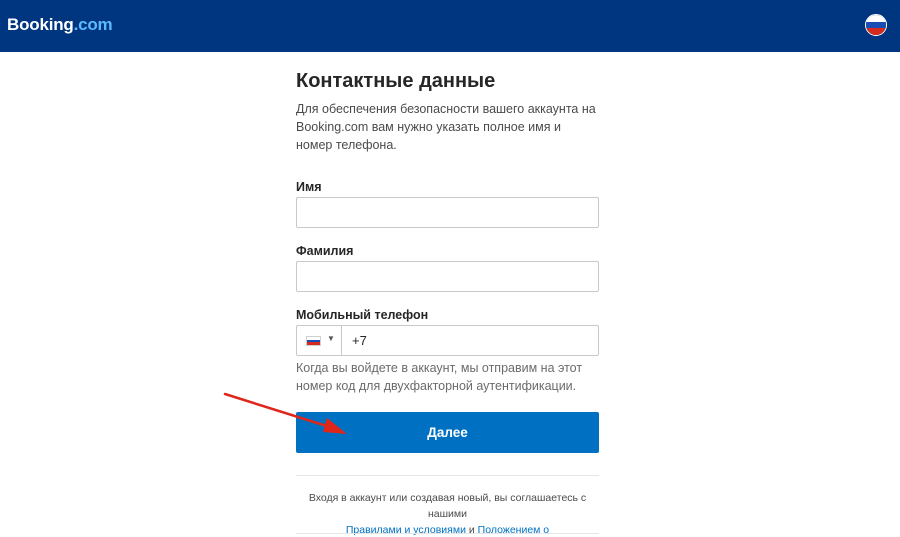 This screenshot has height=537, width=900. Describe the element at coordinates (406, 530) in the screenshot. I see `terms-link: Правилами и условиями` at that location.